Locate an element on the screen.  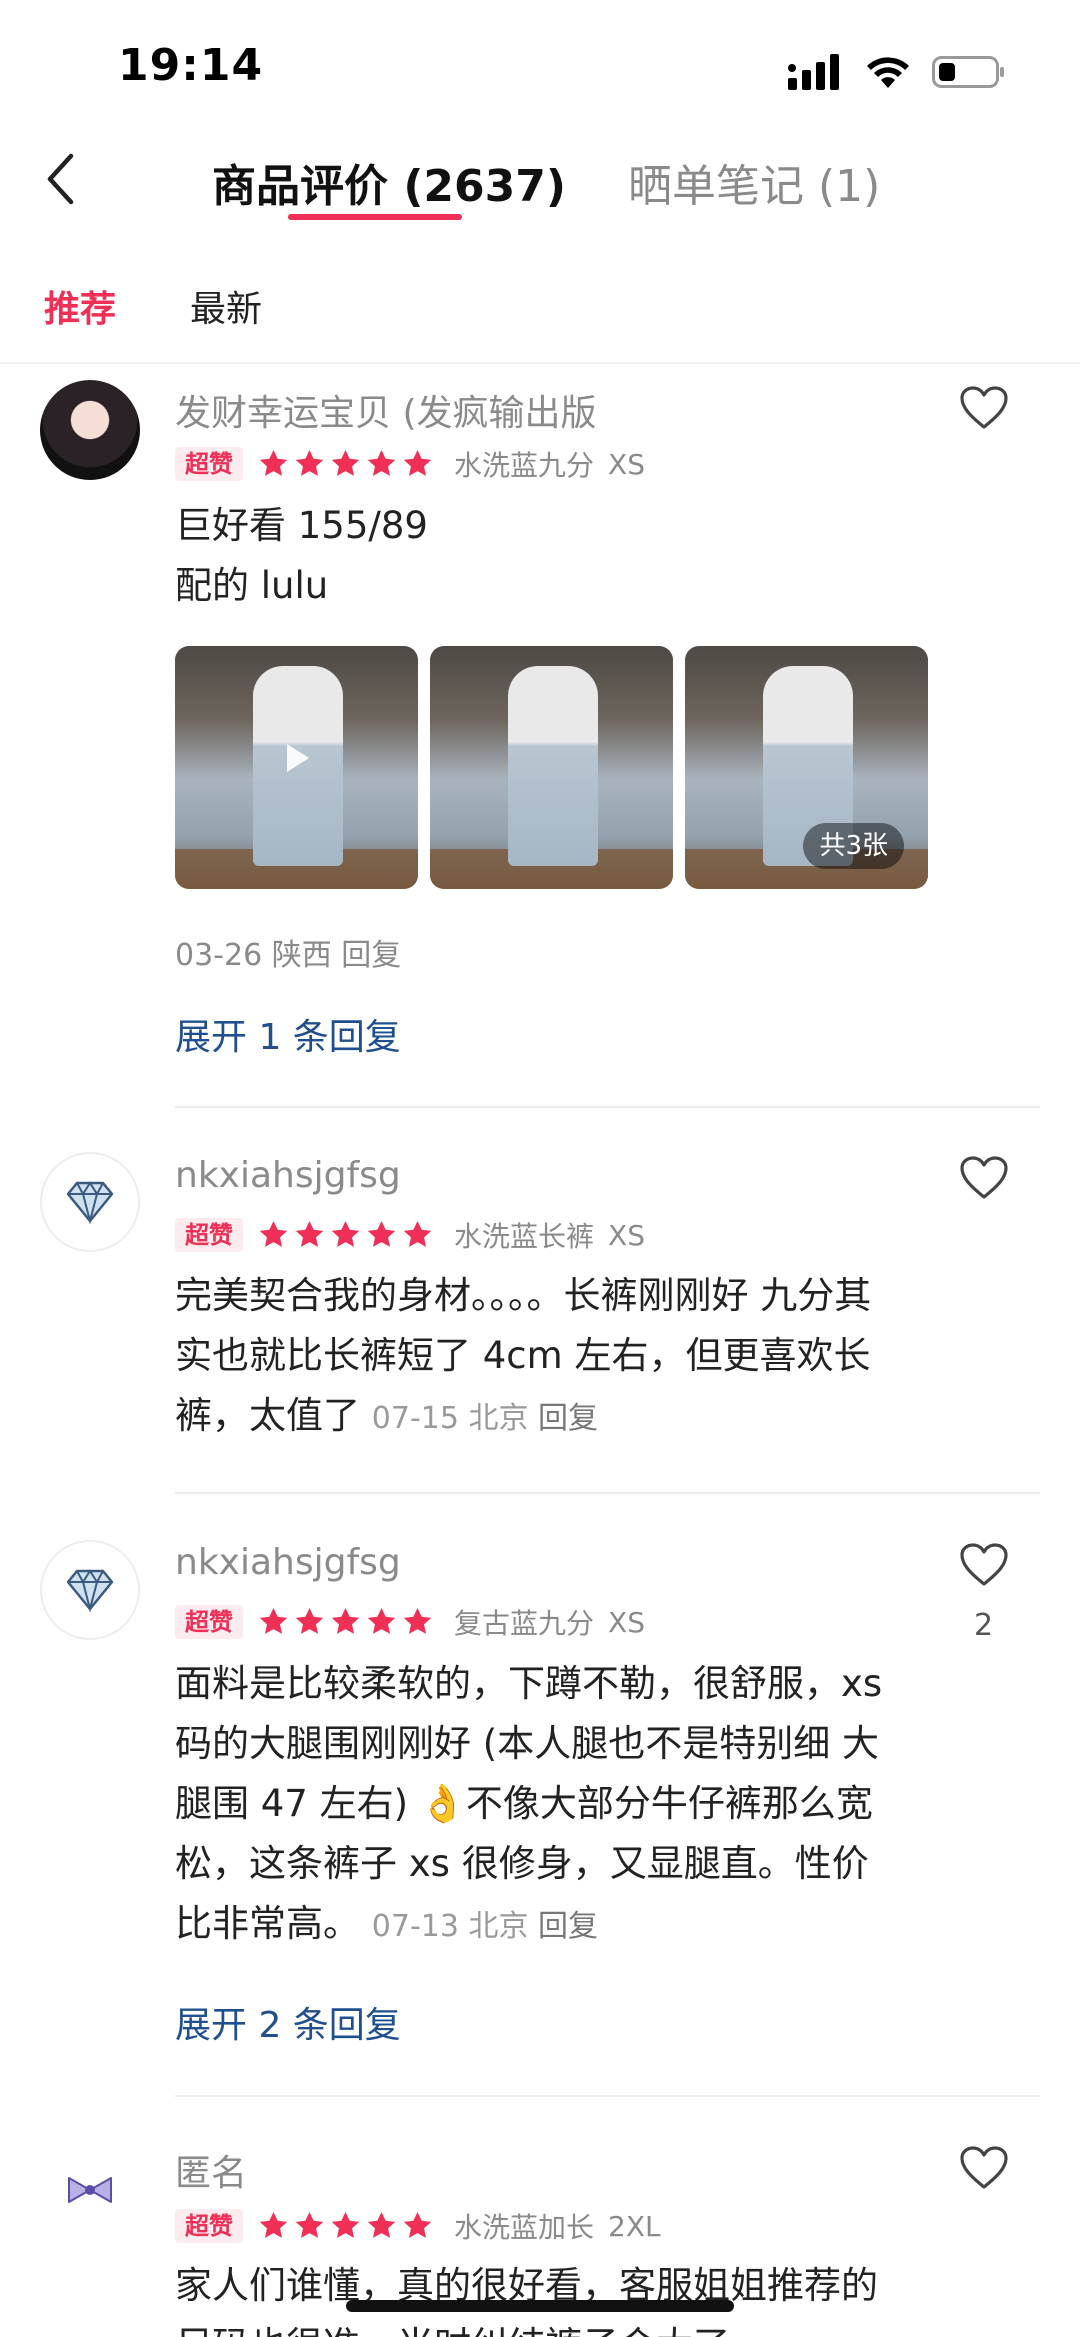
status-time: 19:14 is located at coordinates (191, 65).